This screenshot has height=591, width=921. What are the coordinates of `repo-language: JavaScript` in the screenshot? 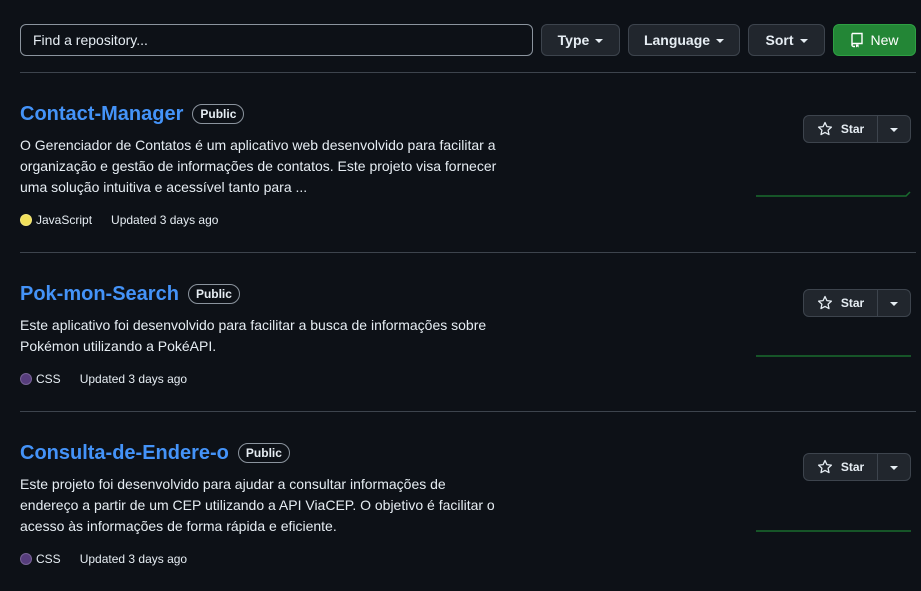 It's located at (64, 220).